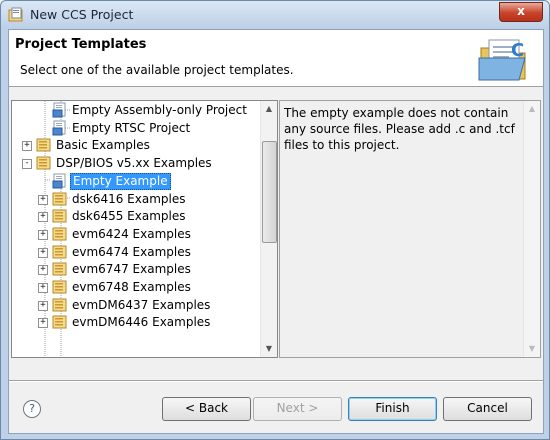 This screenshot has width=550, height=440. Describe the element at coordinates (27, 164) in the screenshot. I see `collapse-icon: -` at that location.